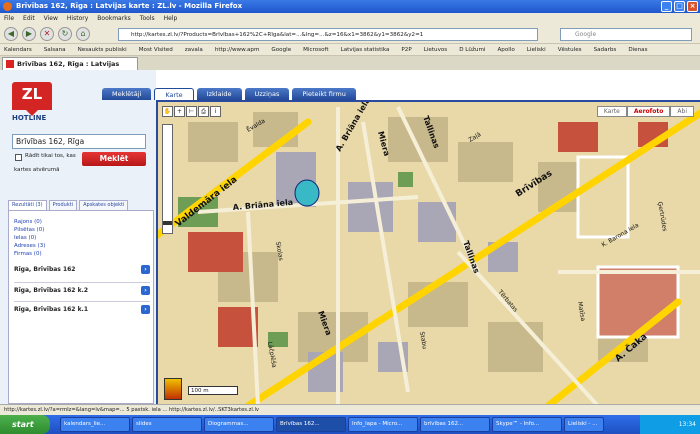 The image size is (700, 434). Describe the element at coordinates (27, 205) in the screenshot. I see `tab-results: Rezultāti (3)` at that location.